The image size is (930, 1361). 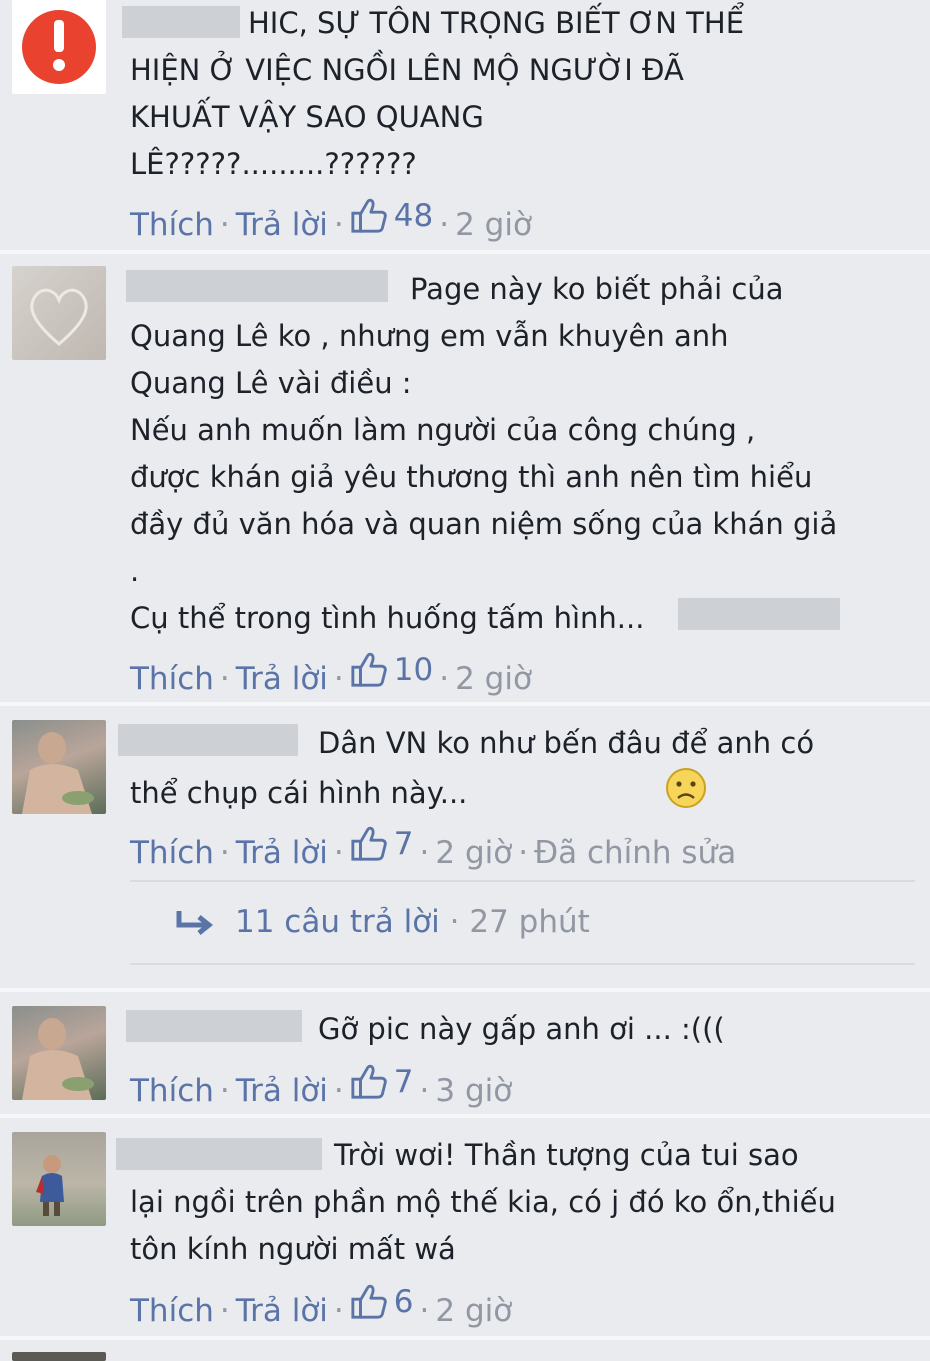 I want to click on edited-label: Đã chỉnh sửa, so click(x=635, y=853).